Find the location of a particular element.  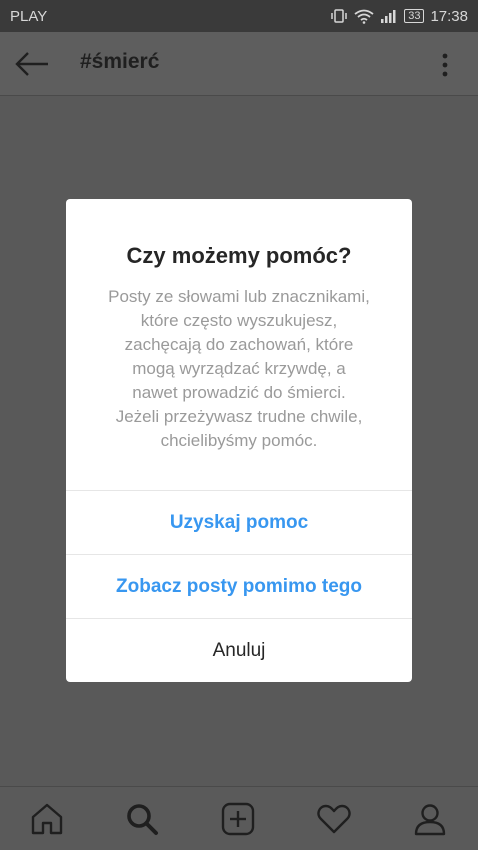

add-post-icon is located at coordinates (238, 819).